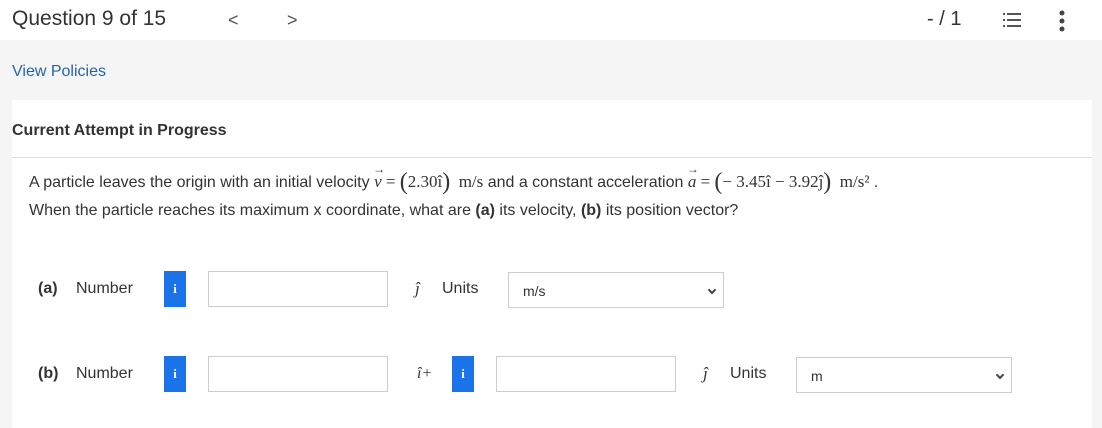  I want to click on part-a-units-select: m/s, so click(616, 290).